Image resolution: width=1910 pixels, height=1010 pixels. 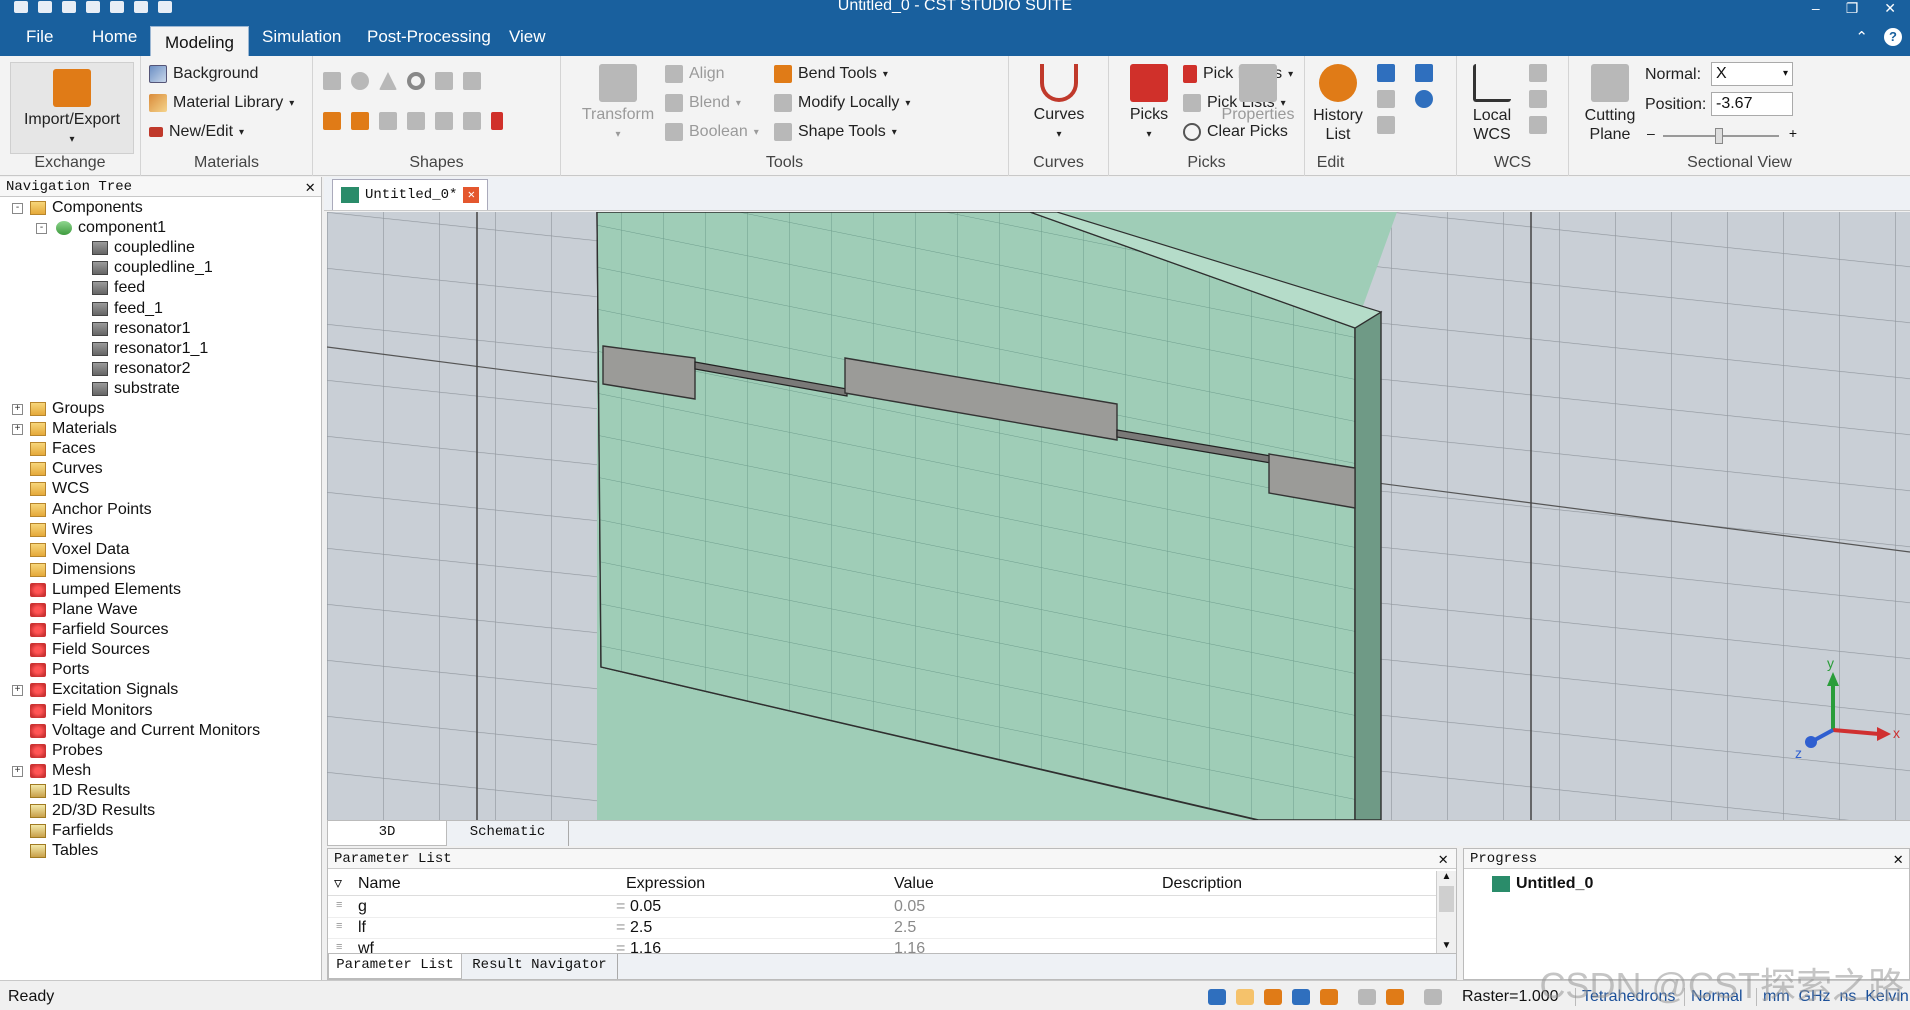 What do you see at coordinates (360, 121) in the screenshot?
I see `rotate-profile-icon` at bounding box center [360, 121].